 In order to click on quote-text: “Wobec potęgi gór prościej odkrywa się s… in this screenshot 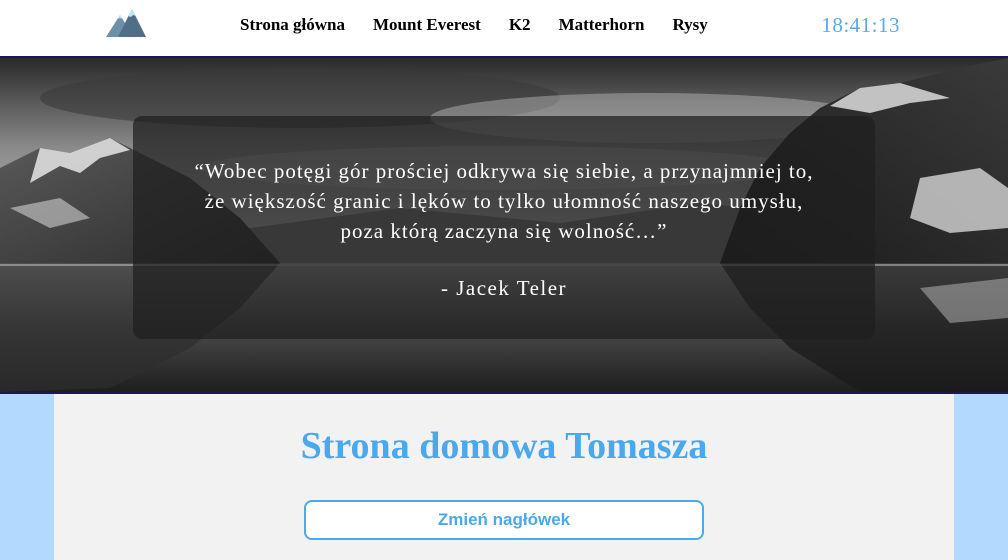, I will do `click(504, 201)`.